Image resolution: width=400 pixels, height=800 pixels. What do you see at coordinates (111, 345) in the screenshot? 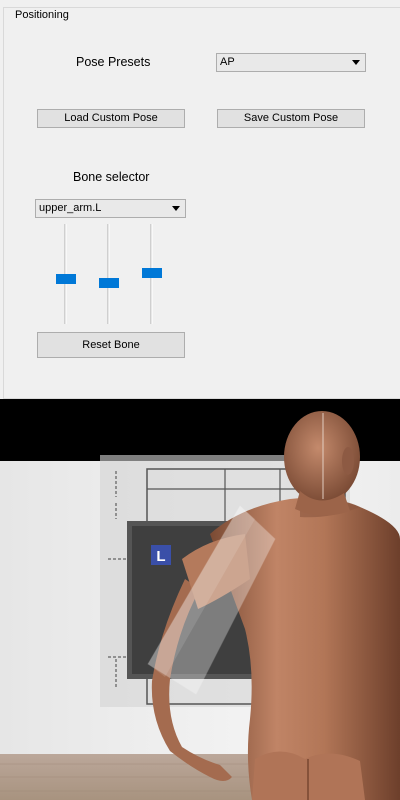
I see `reset-bone-button: Reset Bone` at bounding box center [111, 345].